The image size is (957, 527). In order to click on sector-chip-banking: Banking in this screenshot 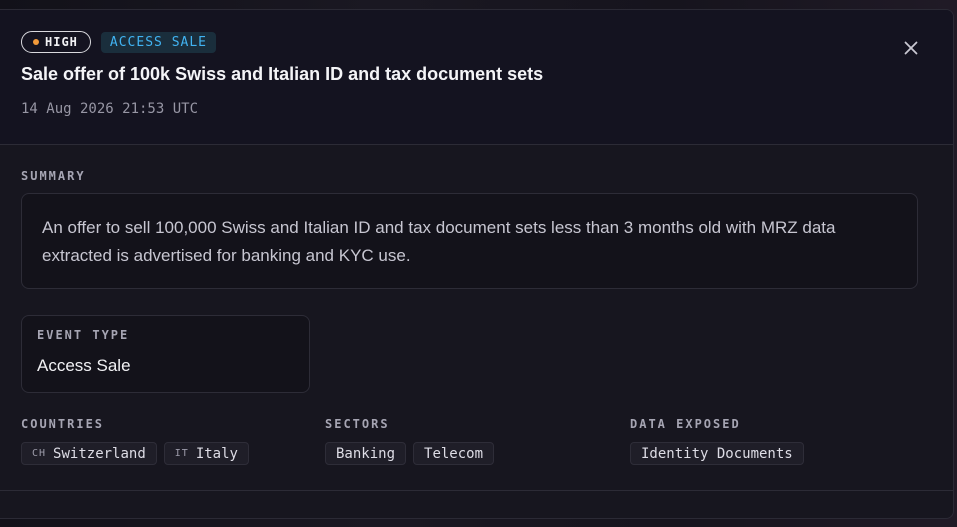, I will do `click(366, 453)`.